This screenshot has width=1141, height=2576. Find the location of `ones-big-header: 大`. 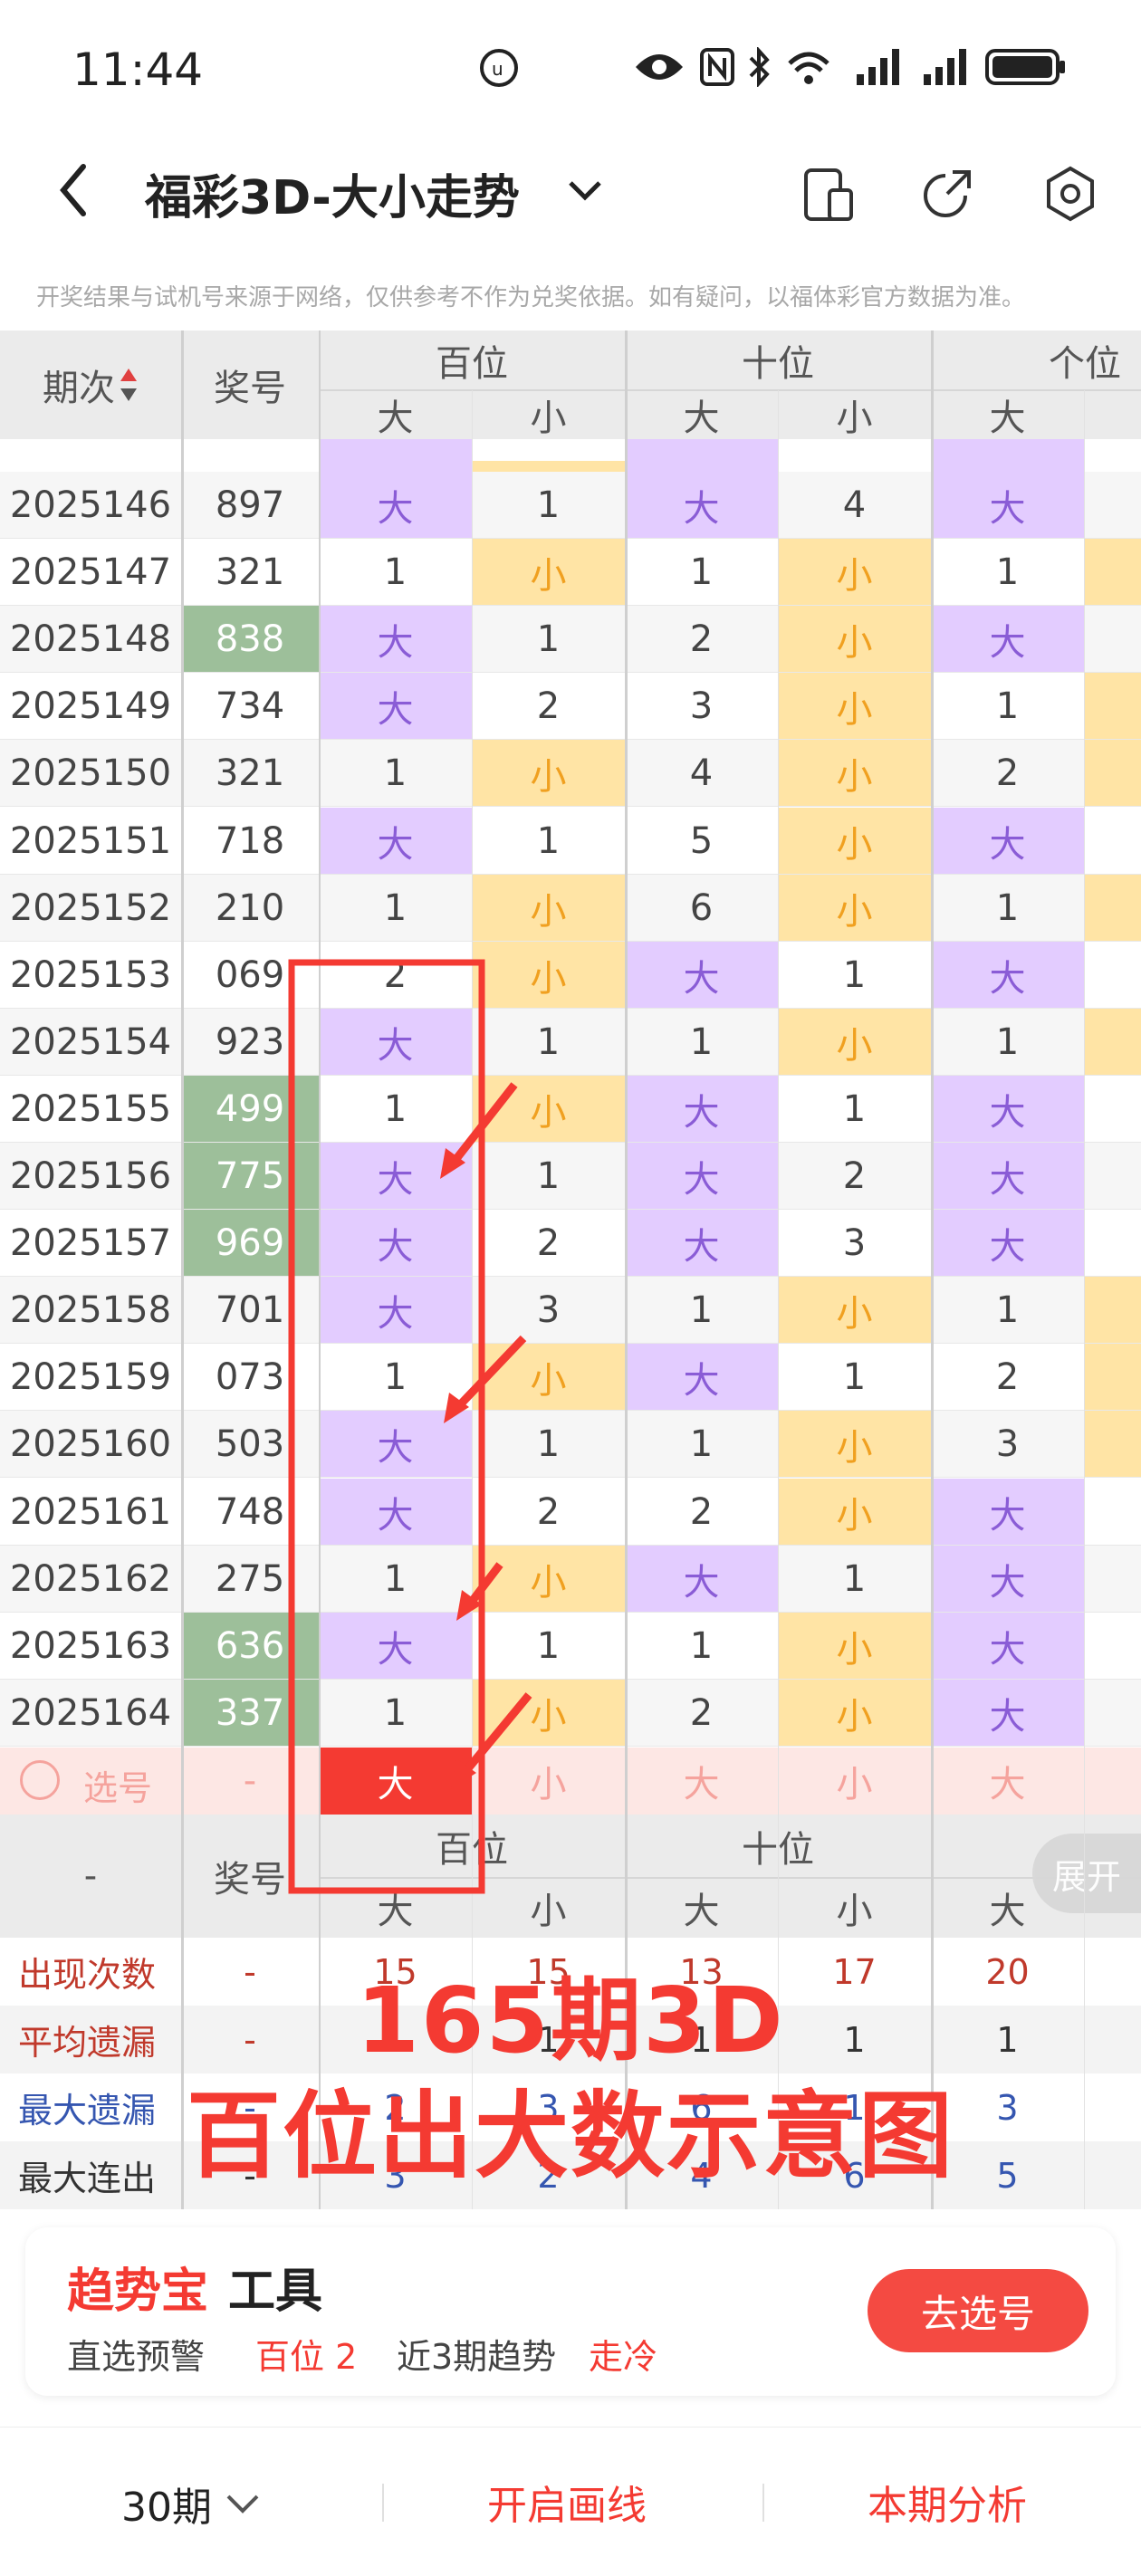

ones-big-header: 大 is located at coordinates (1007, 418).